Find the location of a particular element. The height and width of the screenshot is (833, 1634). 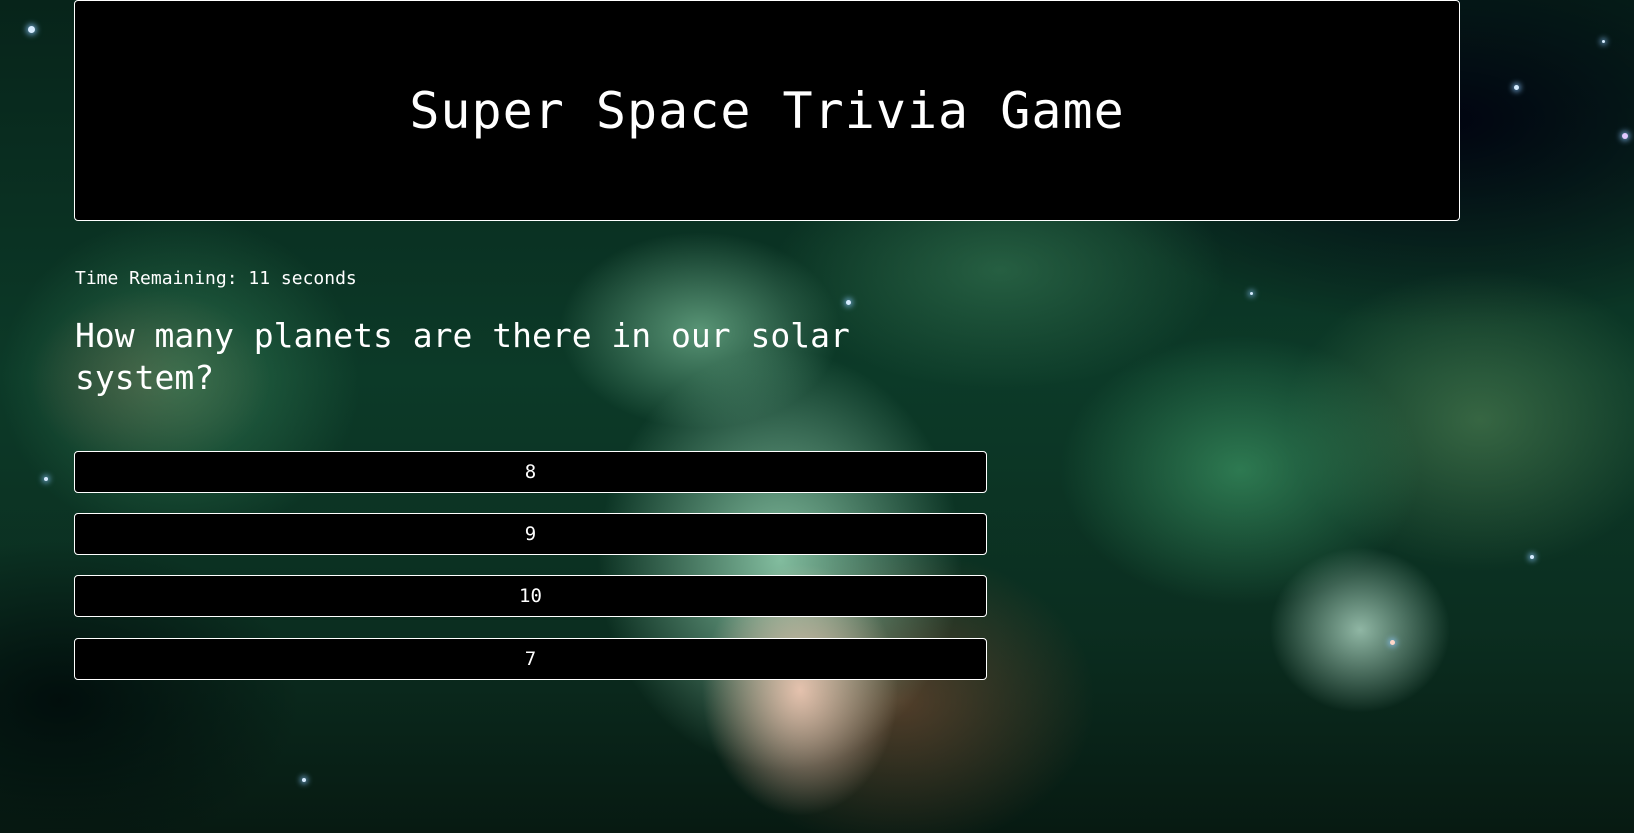

answer-button: 8 is located at coordinates (530, 472).